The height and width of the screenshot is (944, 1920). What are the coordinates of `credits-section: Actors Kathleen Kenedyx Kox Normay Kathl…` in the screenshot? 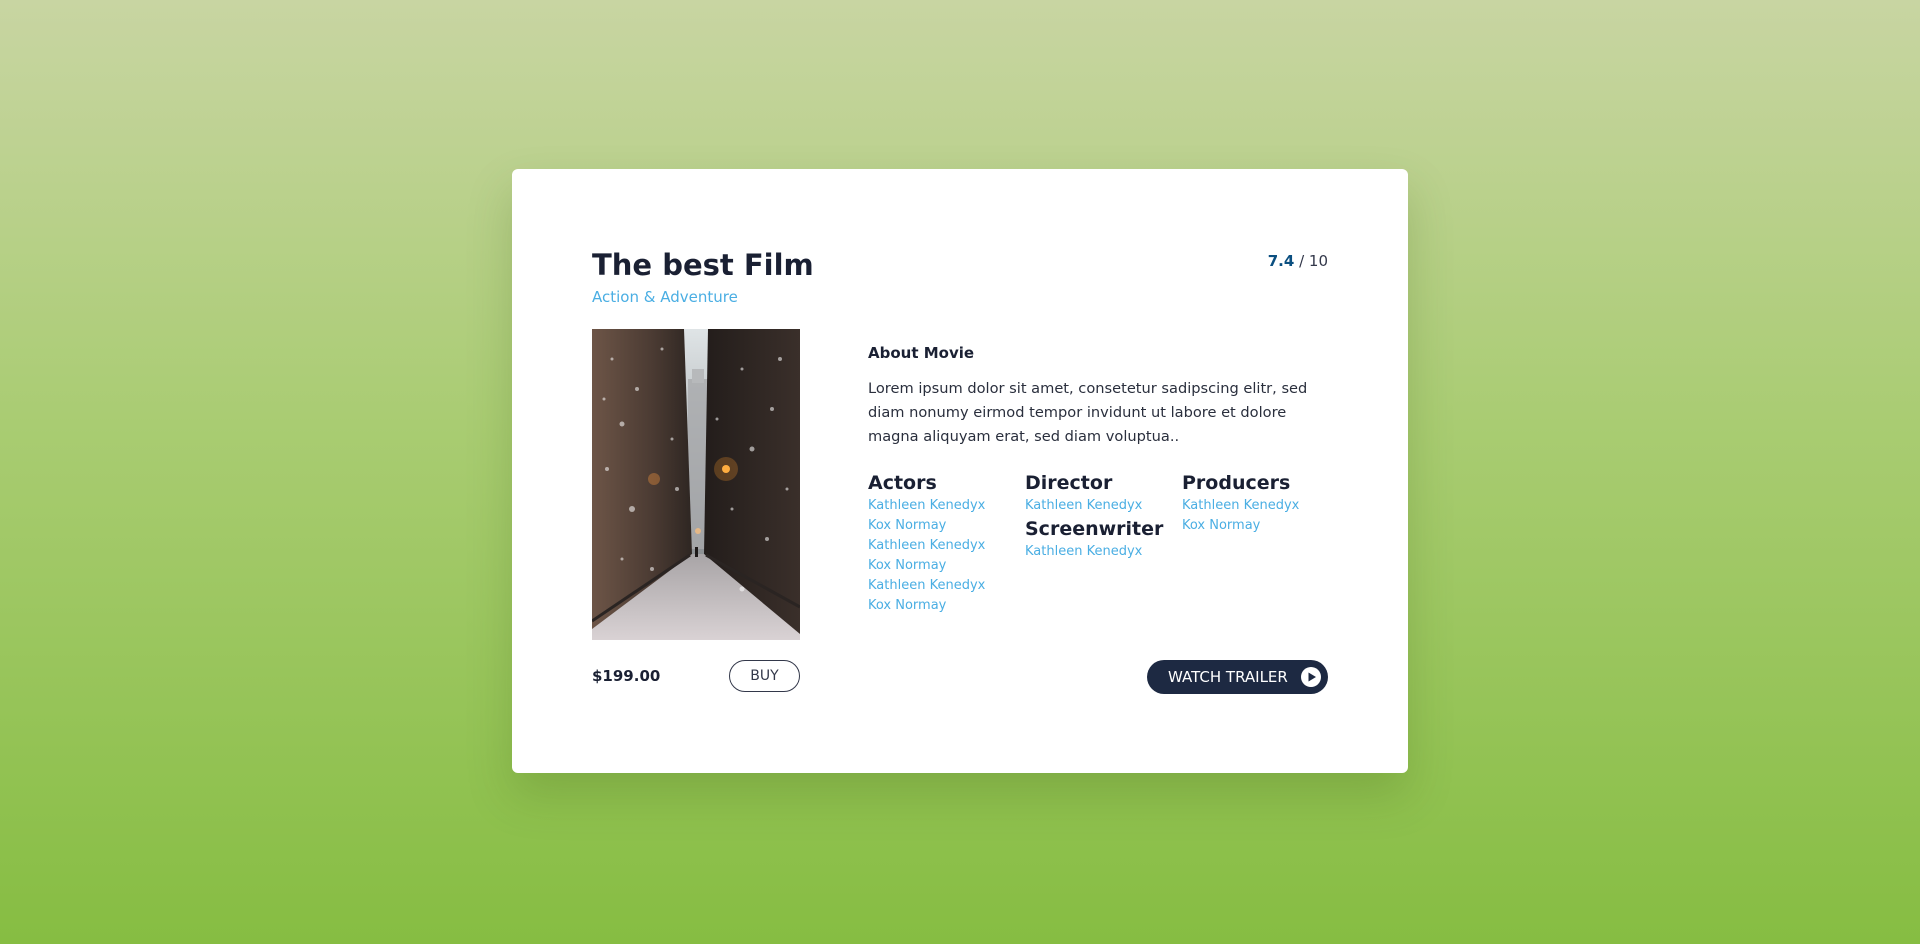 It's located at (1103, 545).